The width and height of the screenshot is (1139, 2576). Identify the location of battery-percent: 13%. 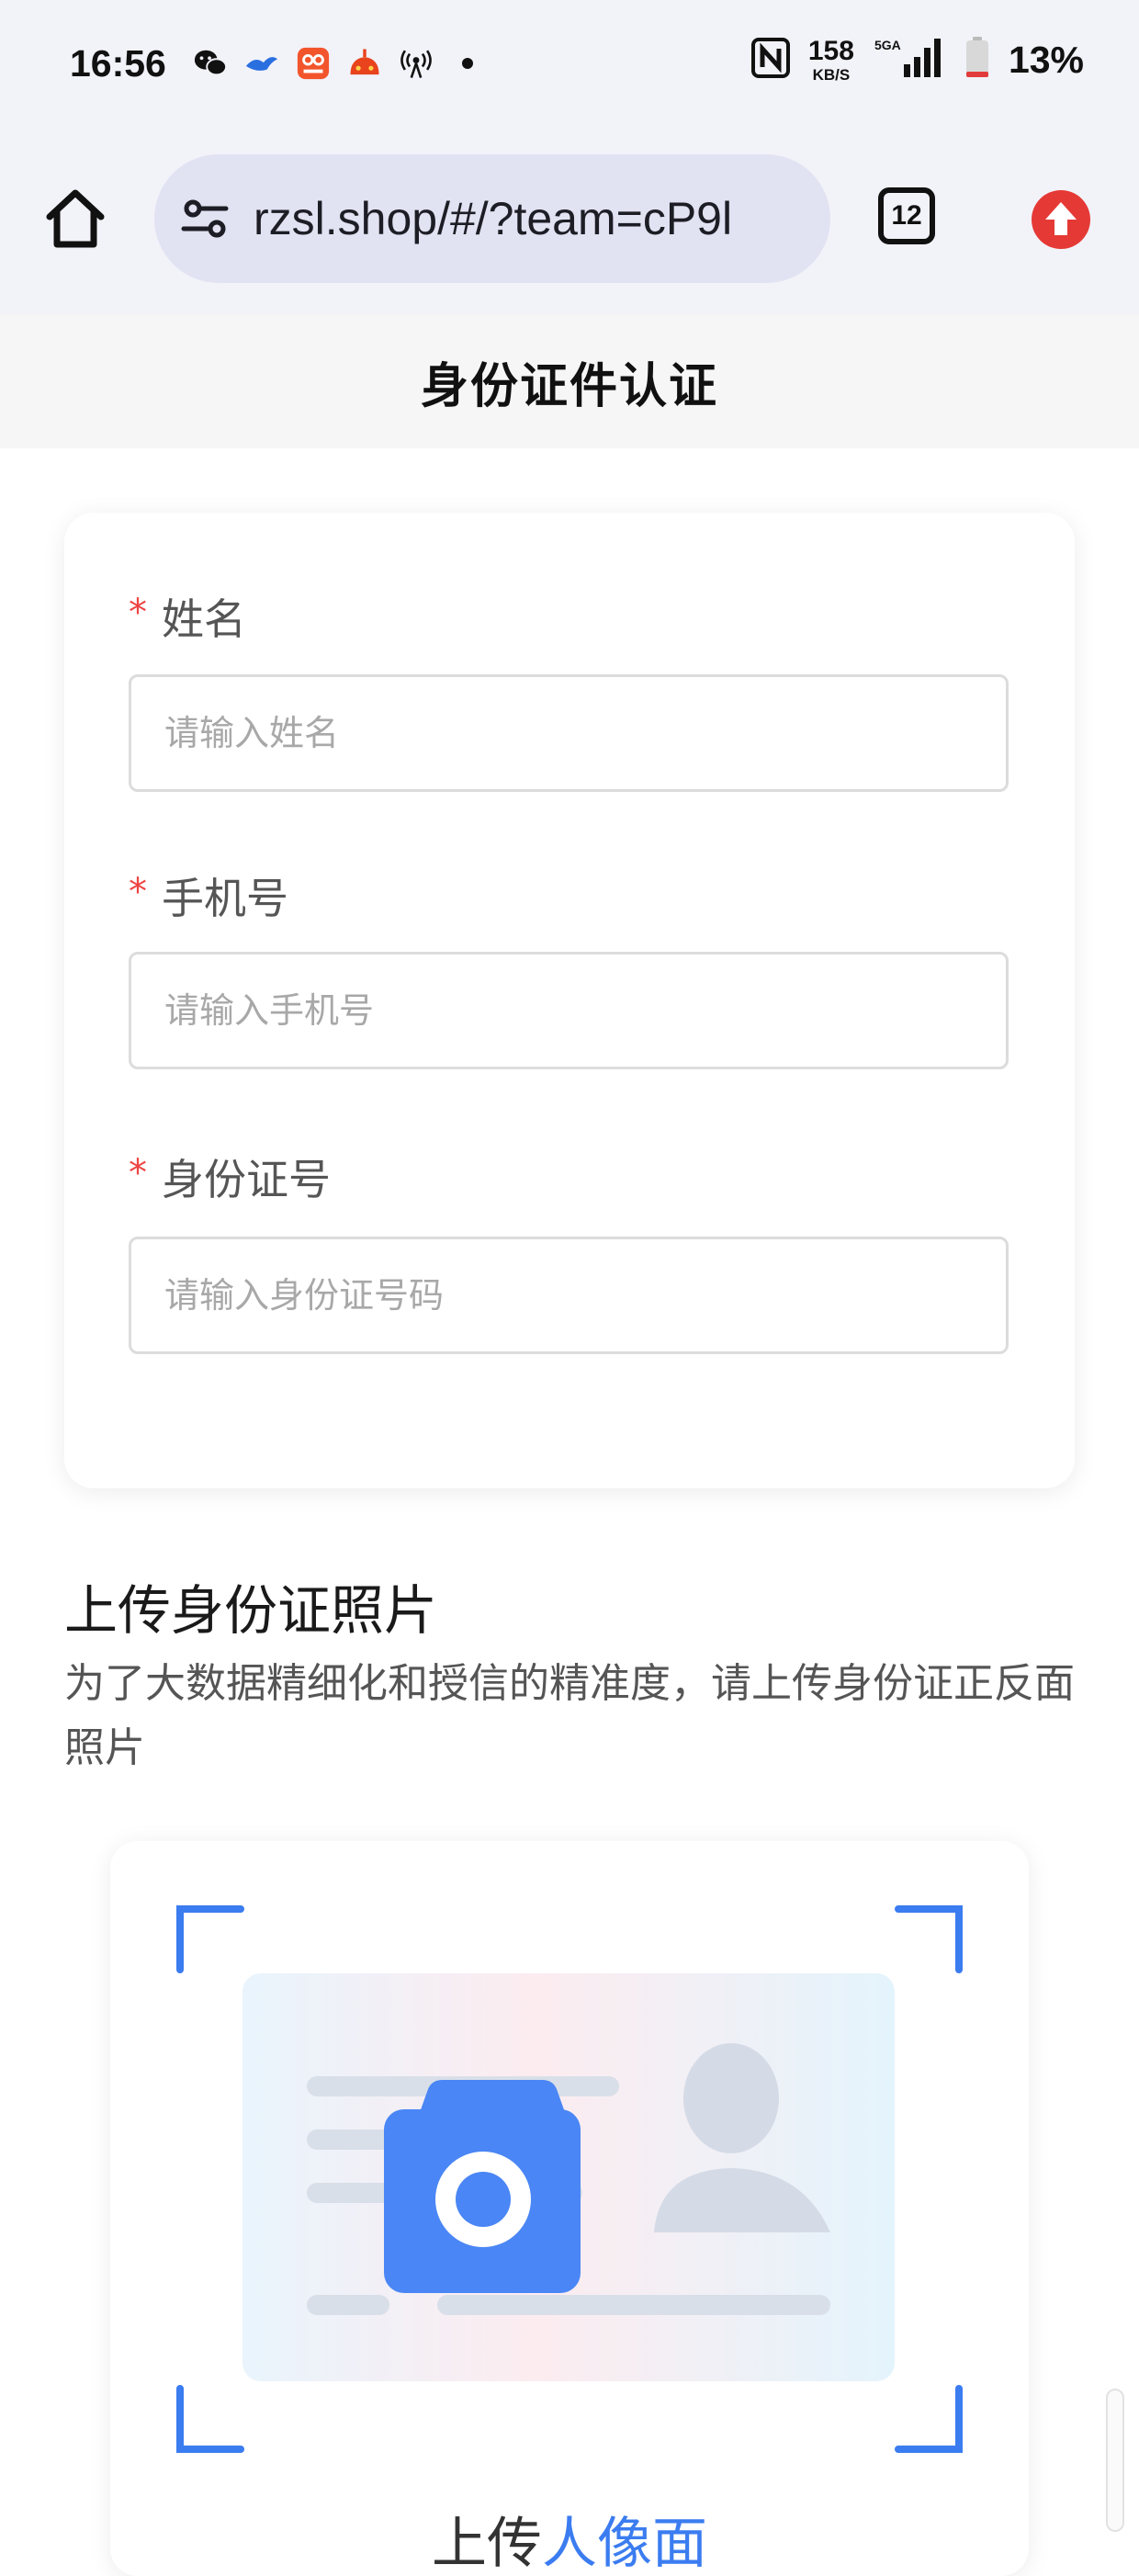
(1046, 59).